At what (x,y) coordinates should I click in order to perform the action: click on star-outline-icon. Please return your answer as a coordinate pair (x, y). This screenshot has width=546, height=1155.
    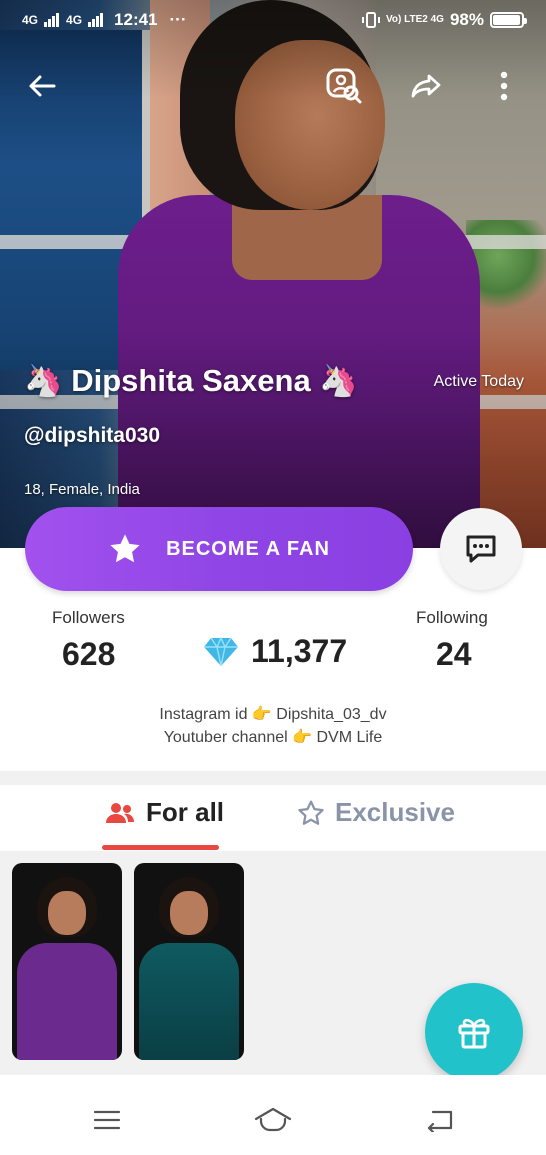
    Looking at the image, I should click on (311, 812).